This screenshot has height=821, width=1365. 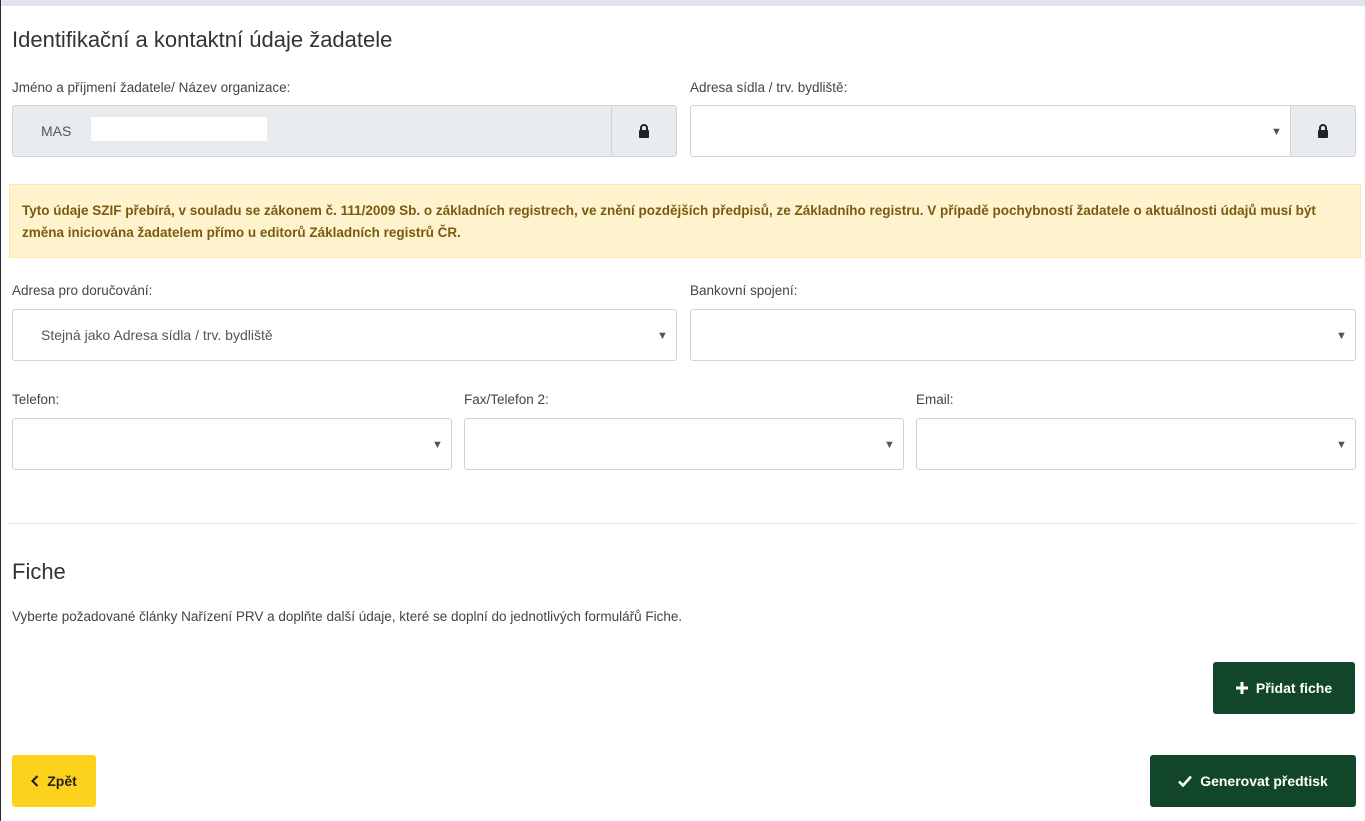 I want to click on add-fiche-button: Přidat fiche, so click(x=1284, y=688).